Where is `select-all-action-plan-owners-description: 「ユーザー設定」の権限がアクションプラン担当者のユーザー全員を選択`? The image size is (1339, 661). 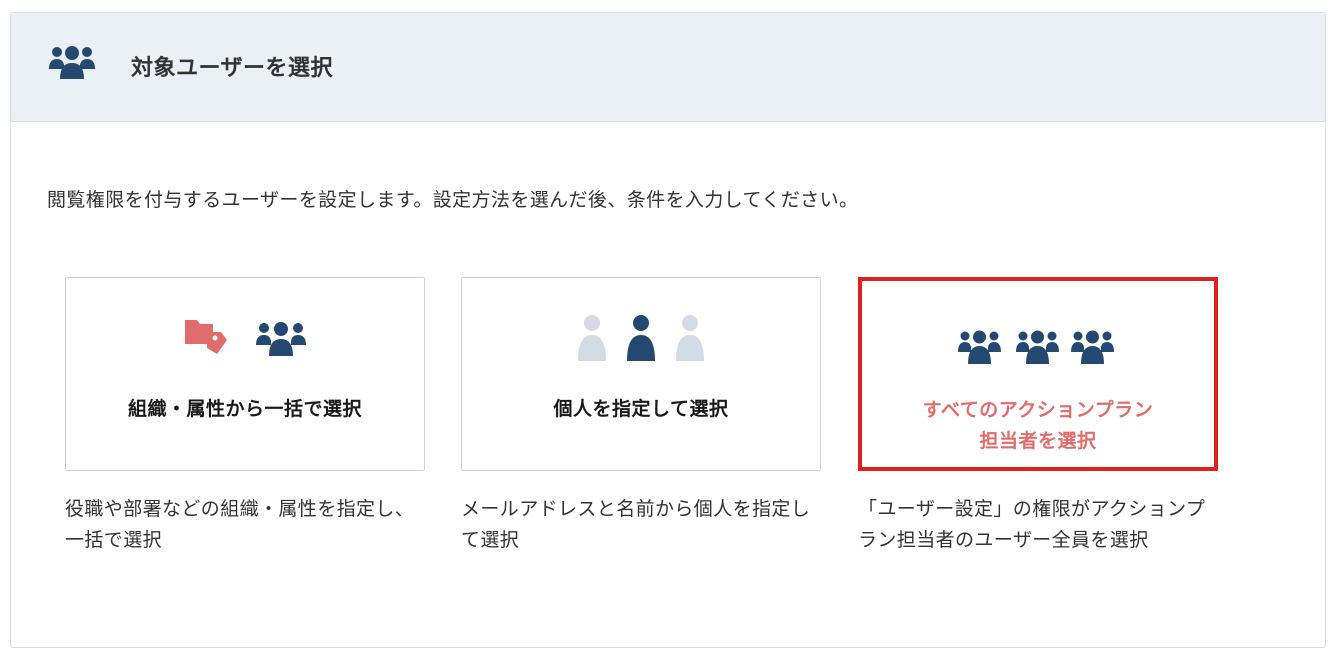
select-all-action-plan-owners-description: 「ユーザー設定」の権限がアクションプラン担当者のユーザー全員を選択 is located at coordinates (1032, 524).